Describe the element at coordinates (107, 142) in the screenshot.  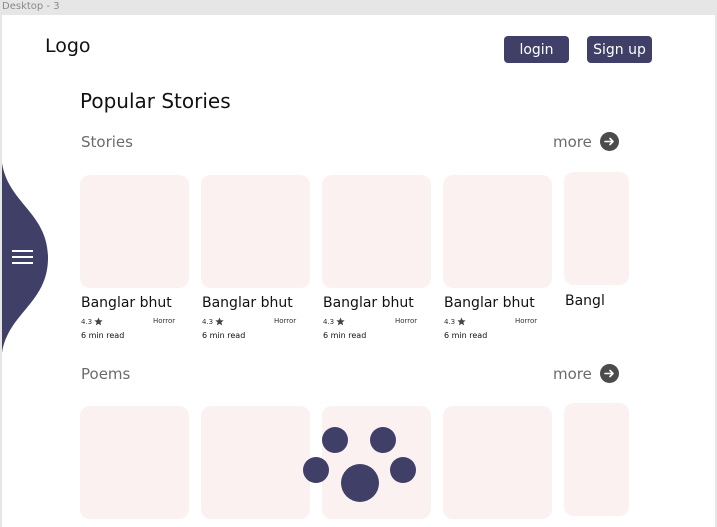
I see `stories-section-title: Stories` at that location.